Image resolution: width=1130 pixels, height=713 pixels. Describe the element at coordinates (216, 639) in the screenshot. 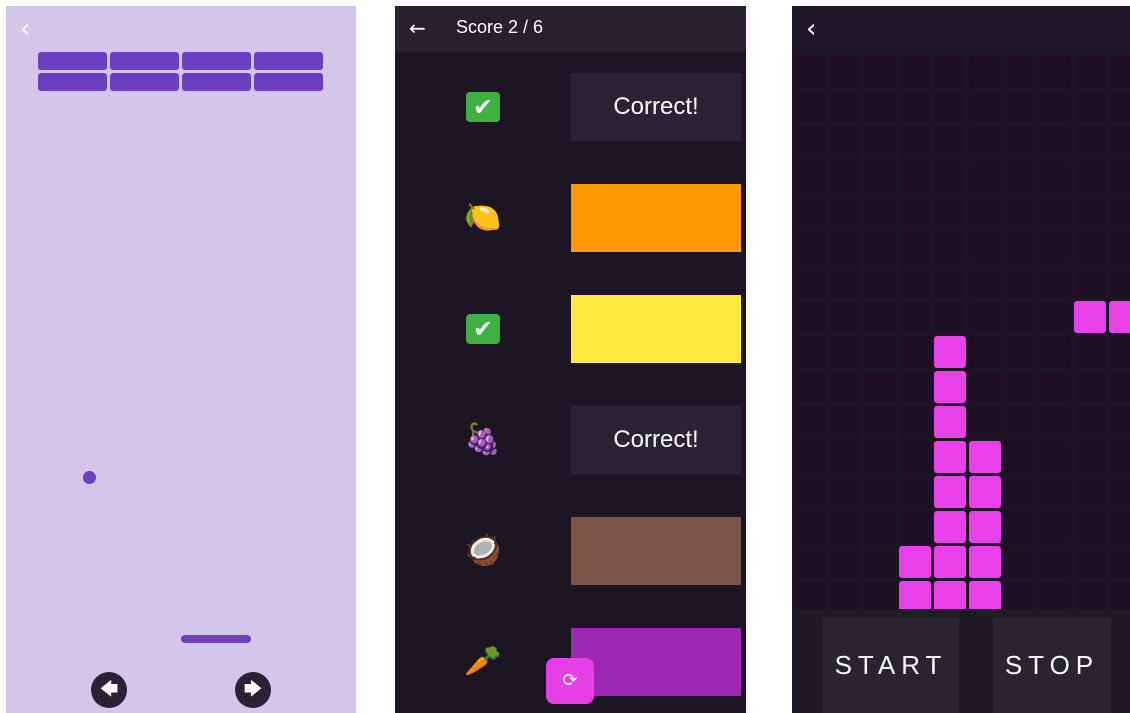

I see `paddle` at that location.